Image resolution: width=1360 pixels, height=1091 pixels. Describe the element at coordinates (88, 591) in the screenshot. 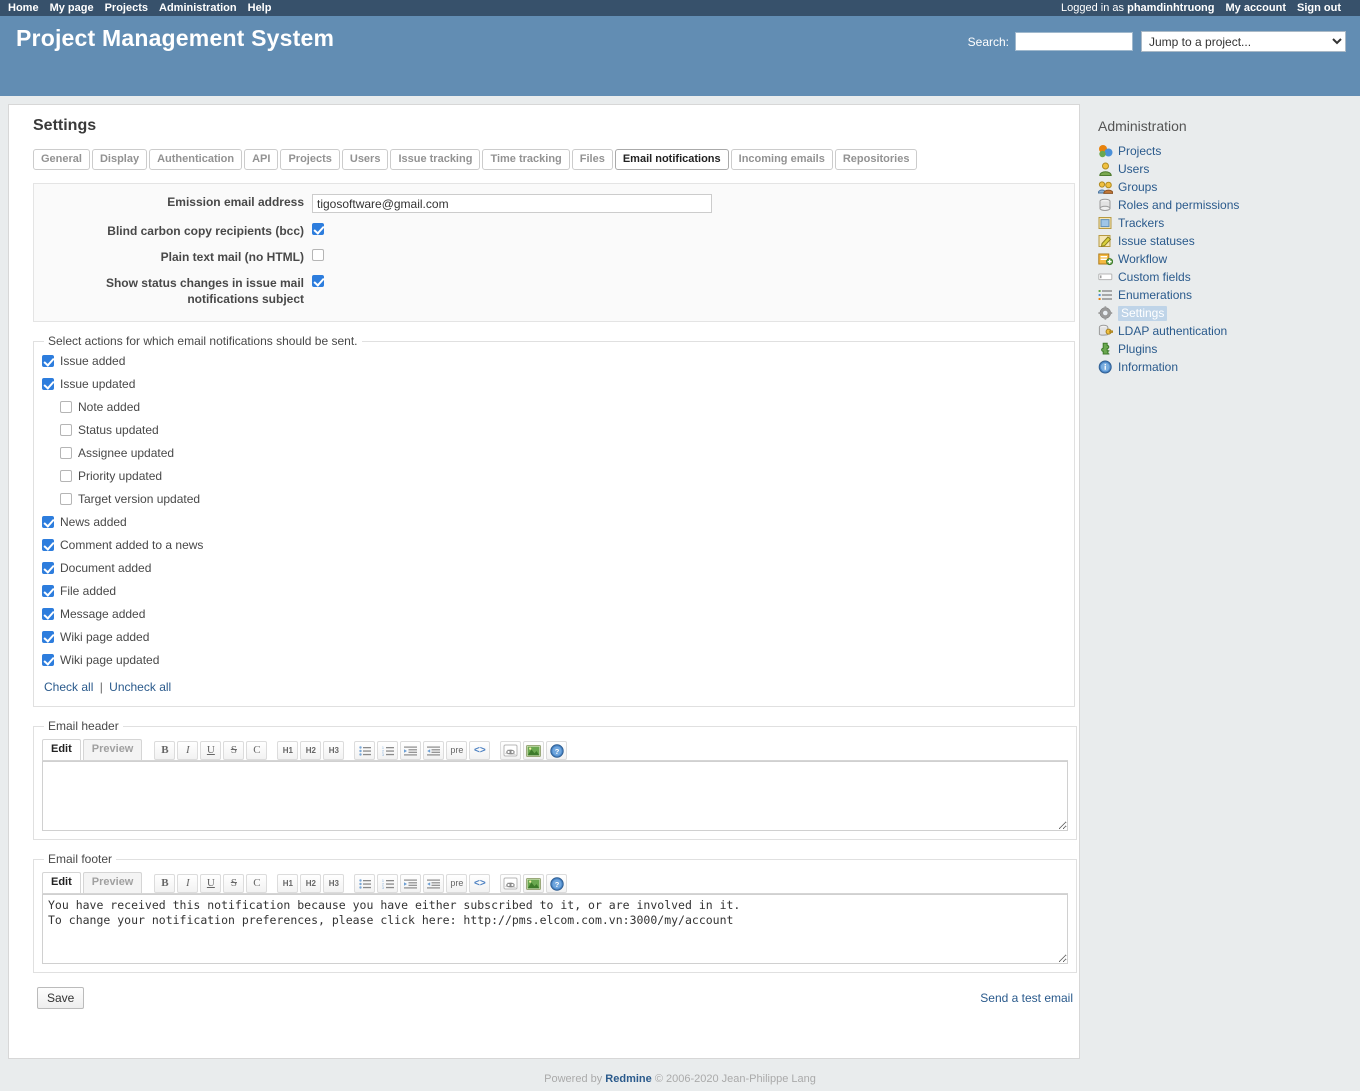

I see `notified-event-label: File added` at that location.